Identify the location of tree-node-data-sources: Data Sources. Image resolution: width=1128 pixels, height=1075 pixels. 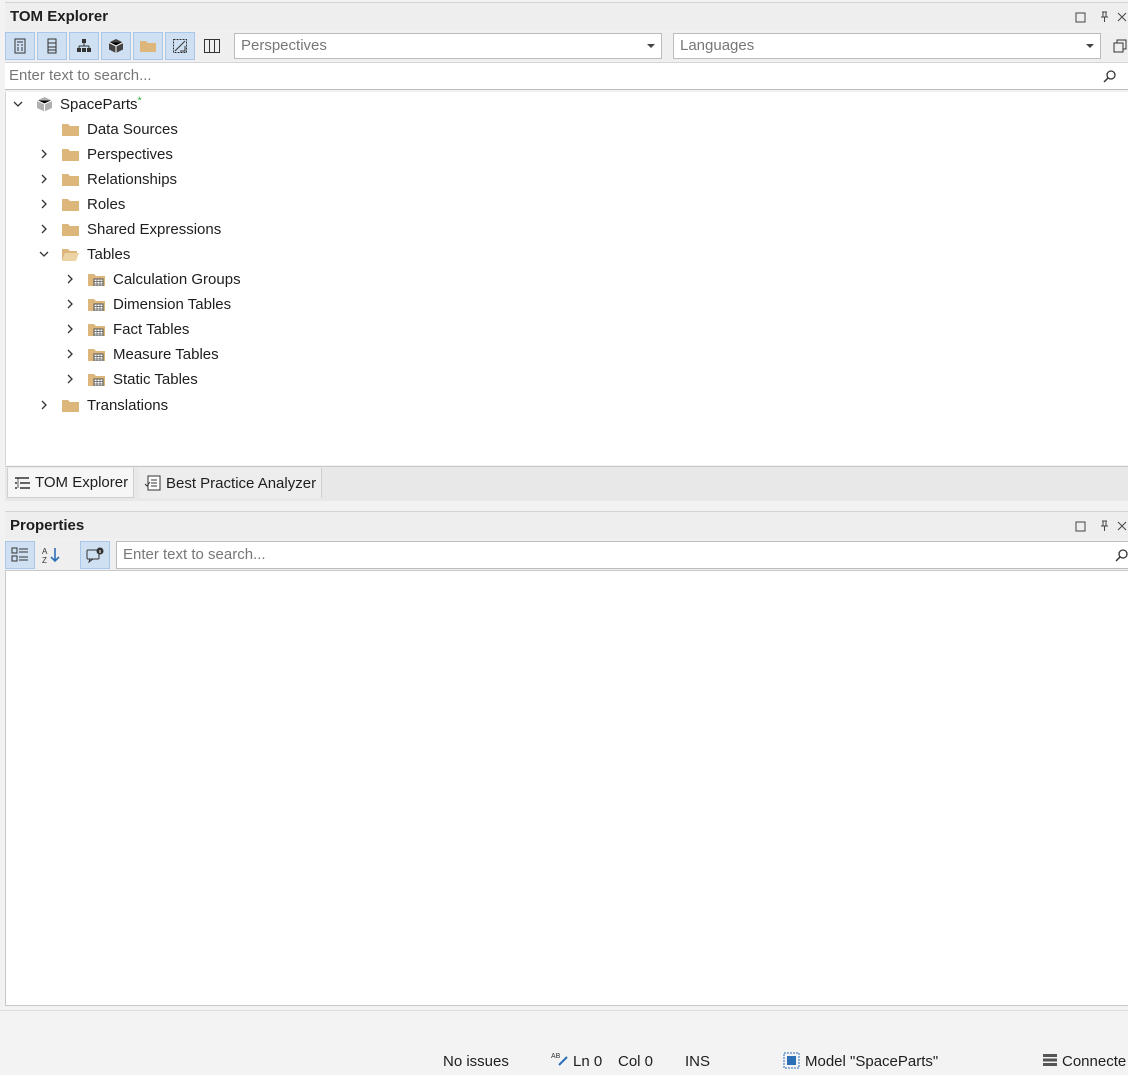
(120, 129).